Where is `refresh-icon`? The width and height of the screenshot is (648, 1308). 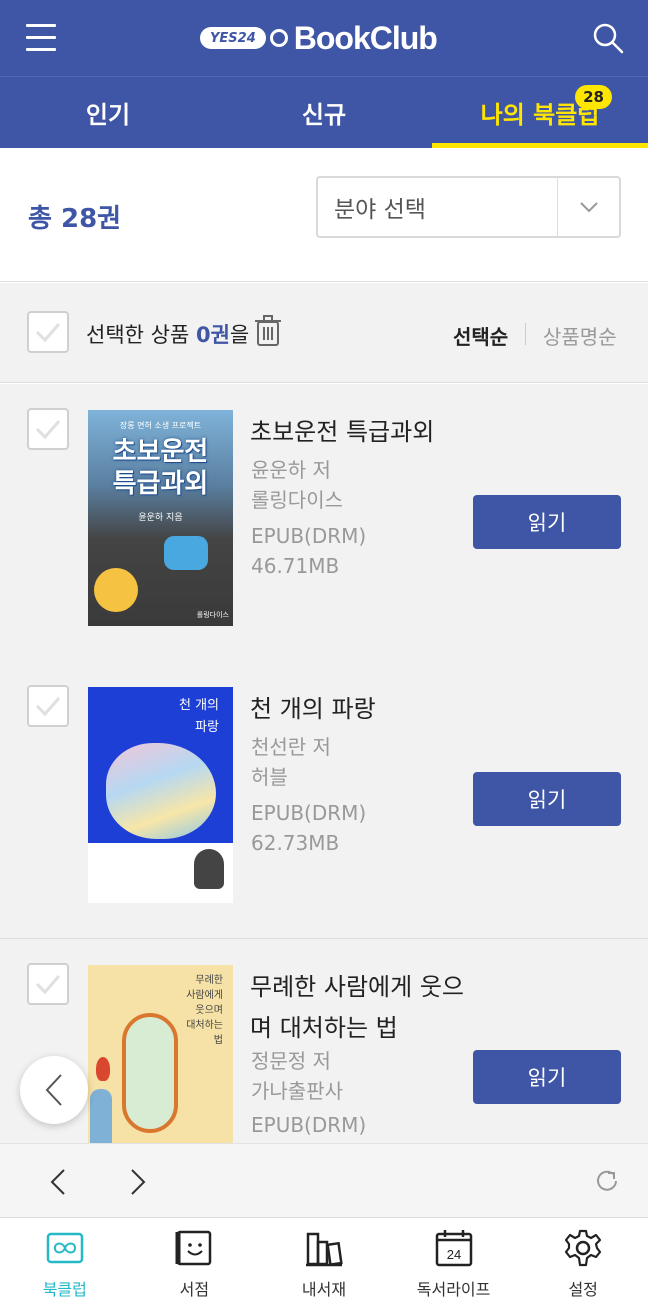 refresh-icon is located at coordinates (607, 1181).